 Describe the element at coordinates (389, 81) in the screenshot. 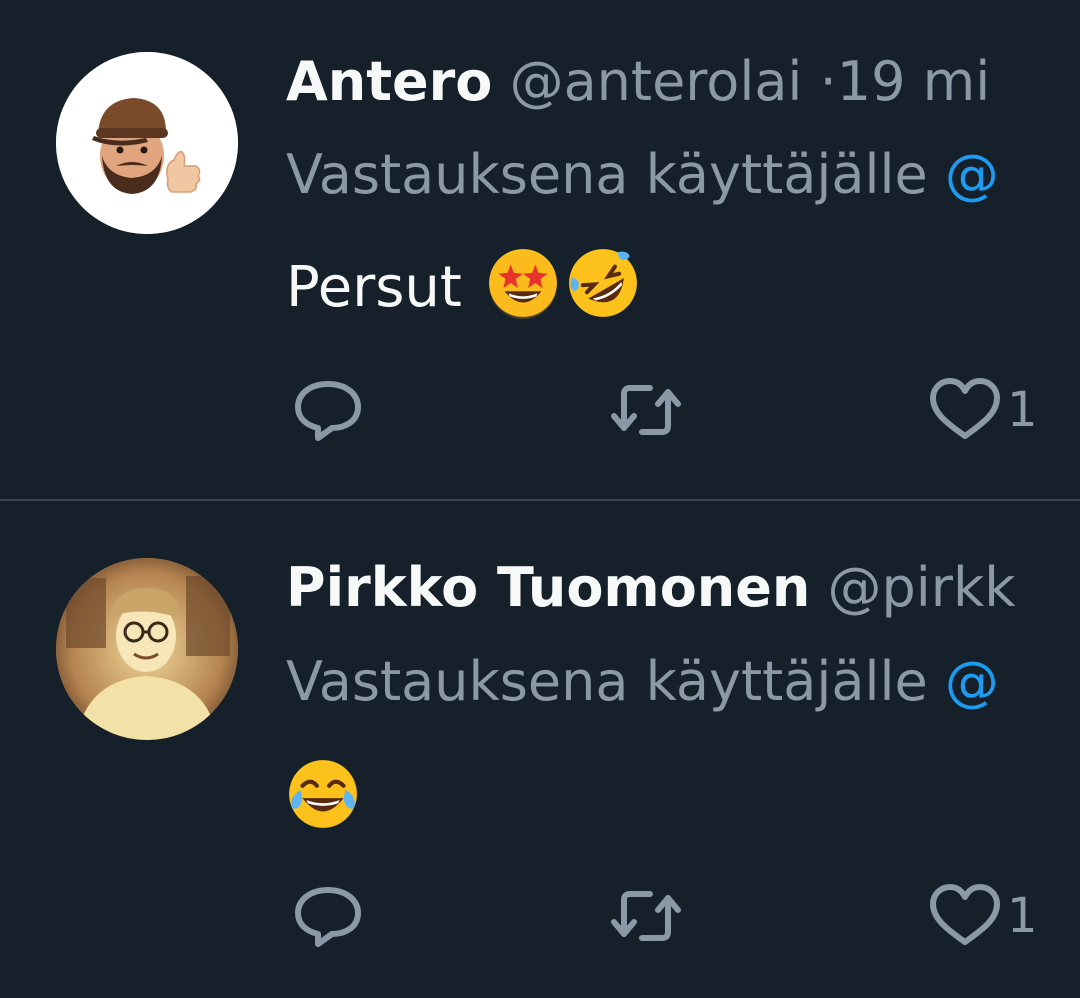

I see `display-name: Antero` at that location.